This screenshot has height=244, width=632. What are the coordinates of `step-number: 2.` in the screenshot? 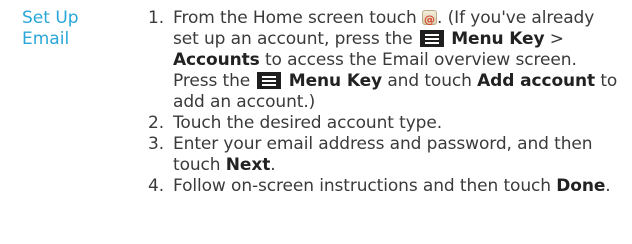 It's located at (156, 123).